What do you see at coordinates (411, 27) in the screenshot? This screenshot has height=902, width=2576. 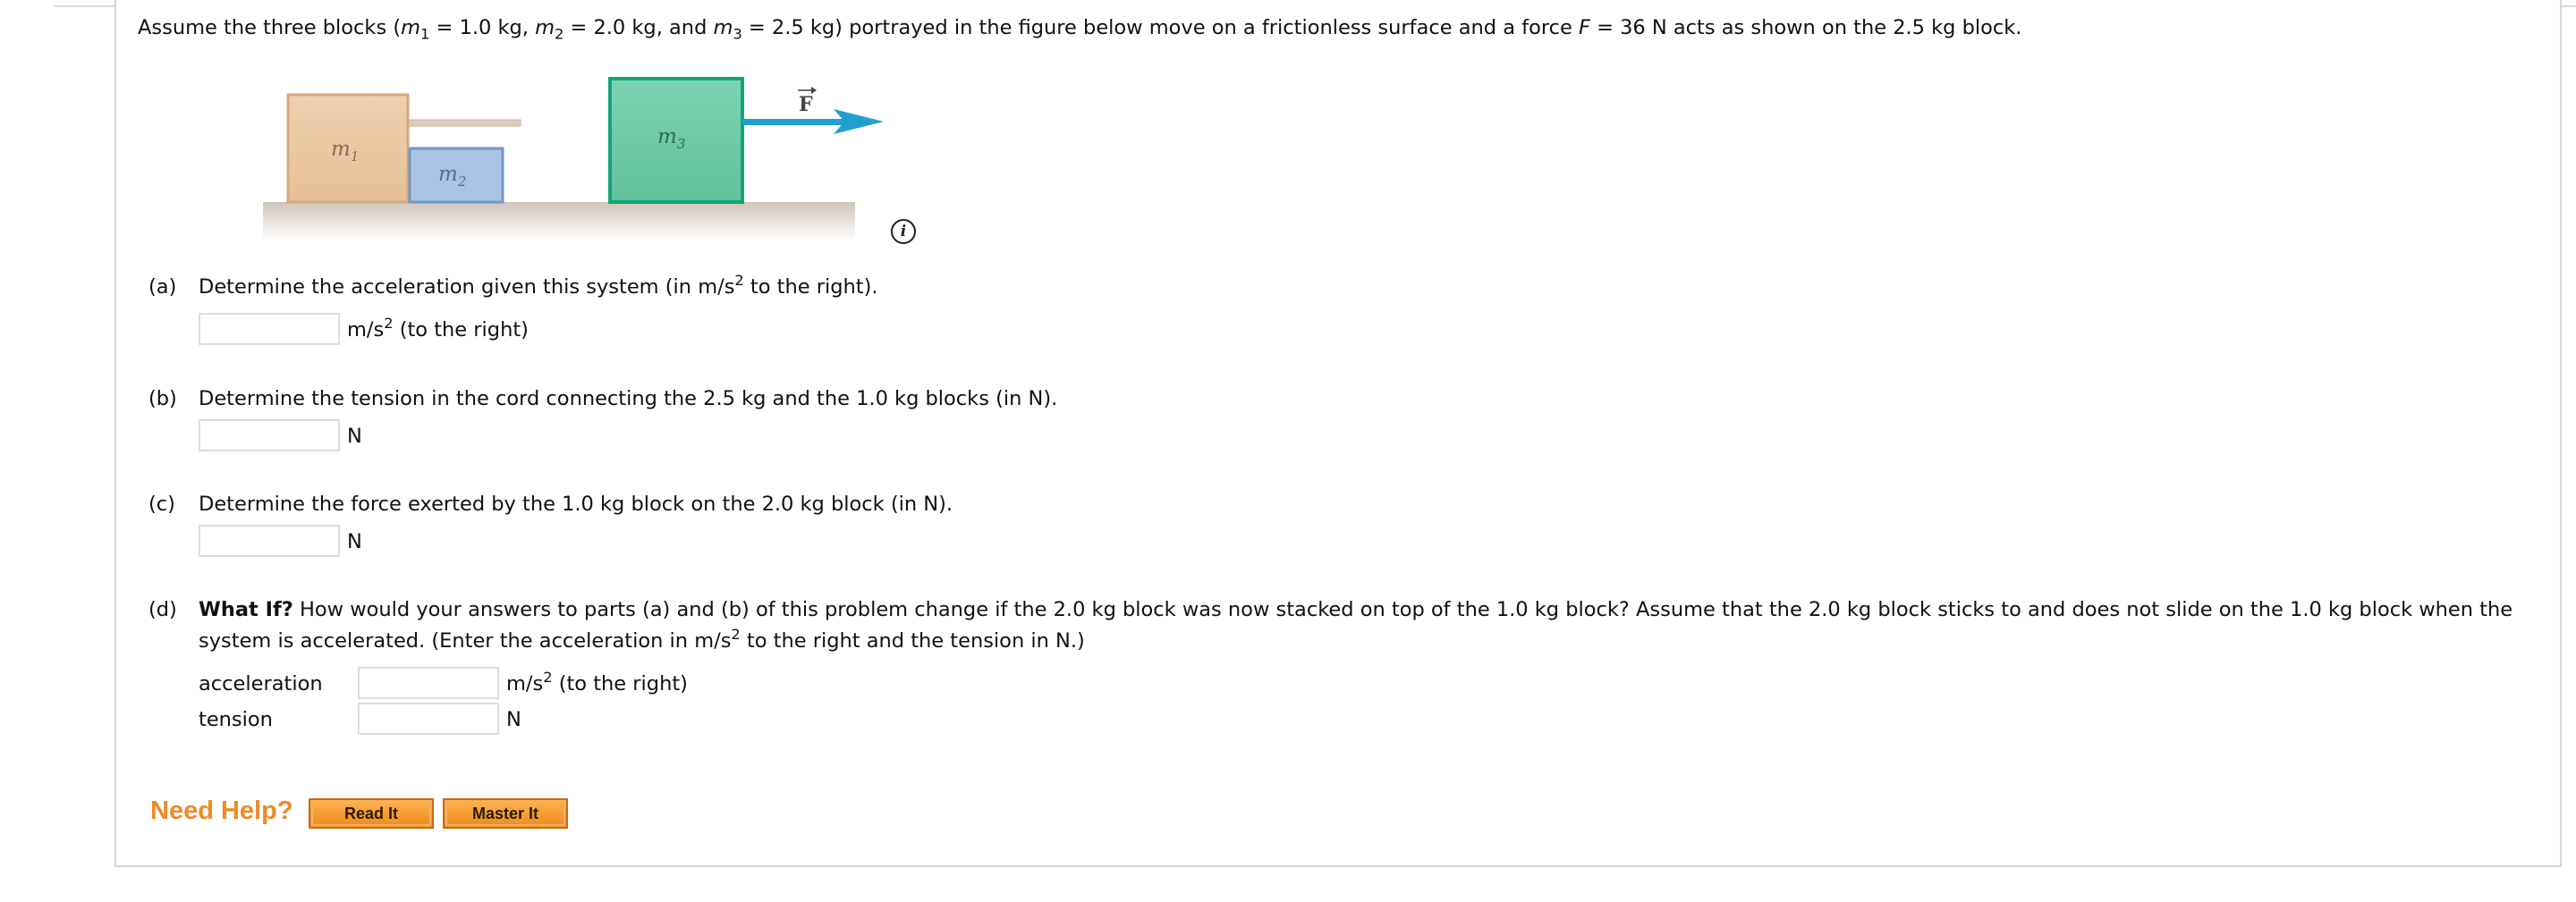 I see `var-m1: m` at bounding box center [411, 27].